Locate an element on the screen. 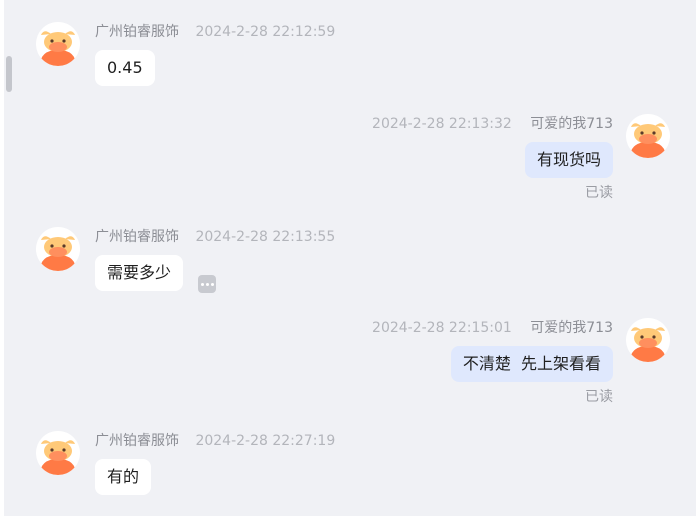 This screenshot has height=516, width=696. message-bubble: 0.45 is located at coordinates (125, 68).